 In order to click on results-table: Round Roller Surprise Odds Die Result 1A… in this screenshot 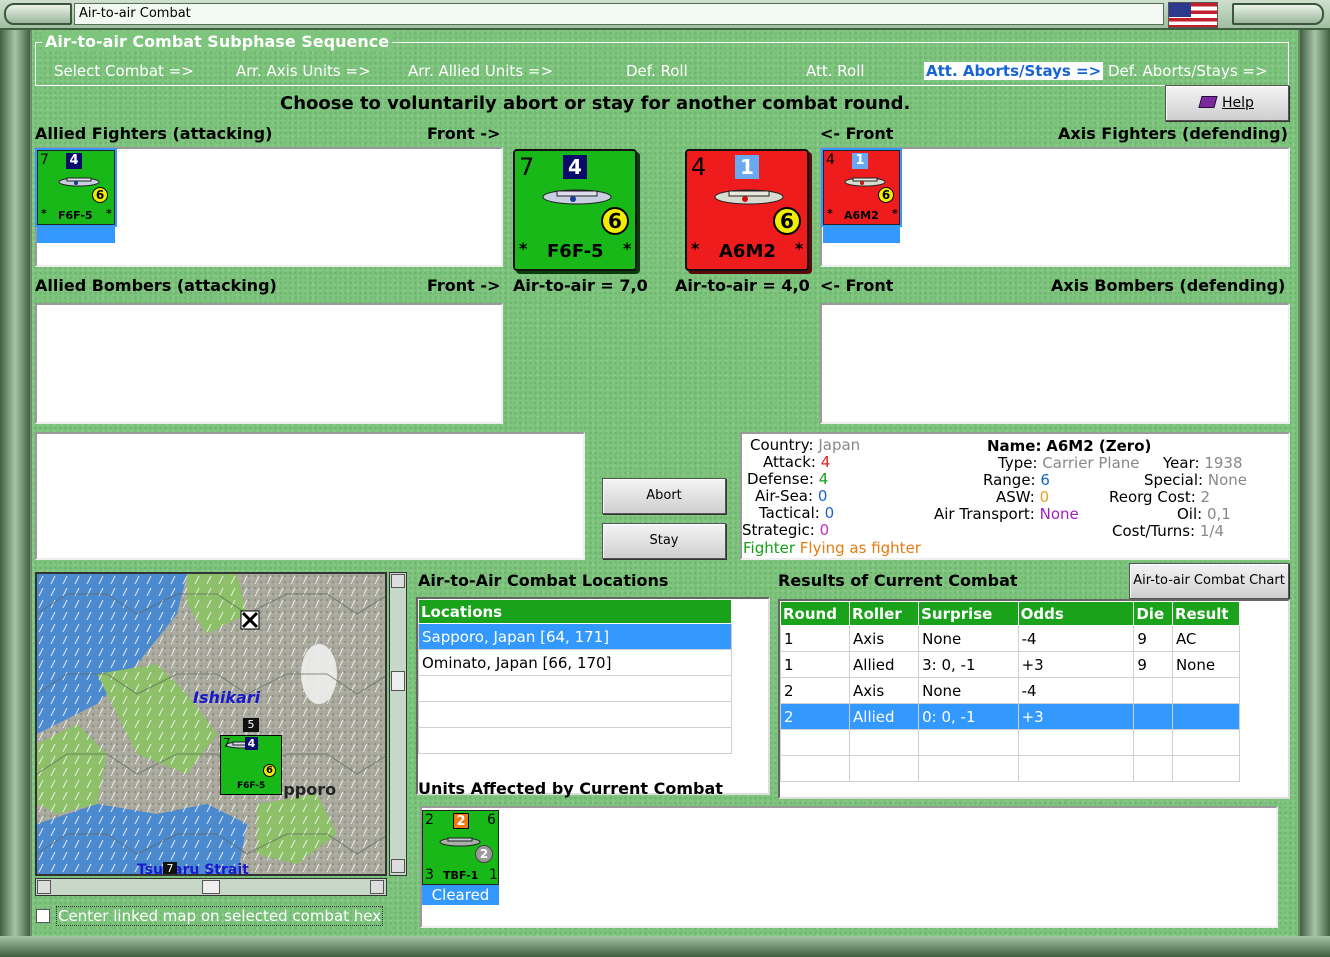, I will do `click(1010, 691)`.